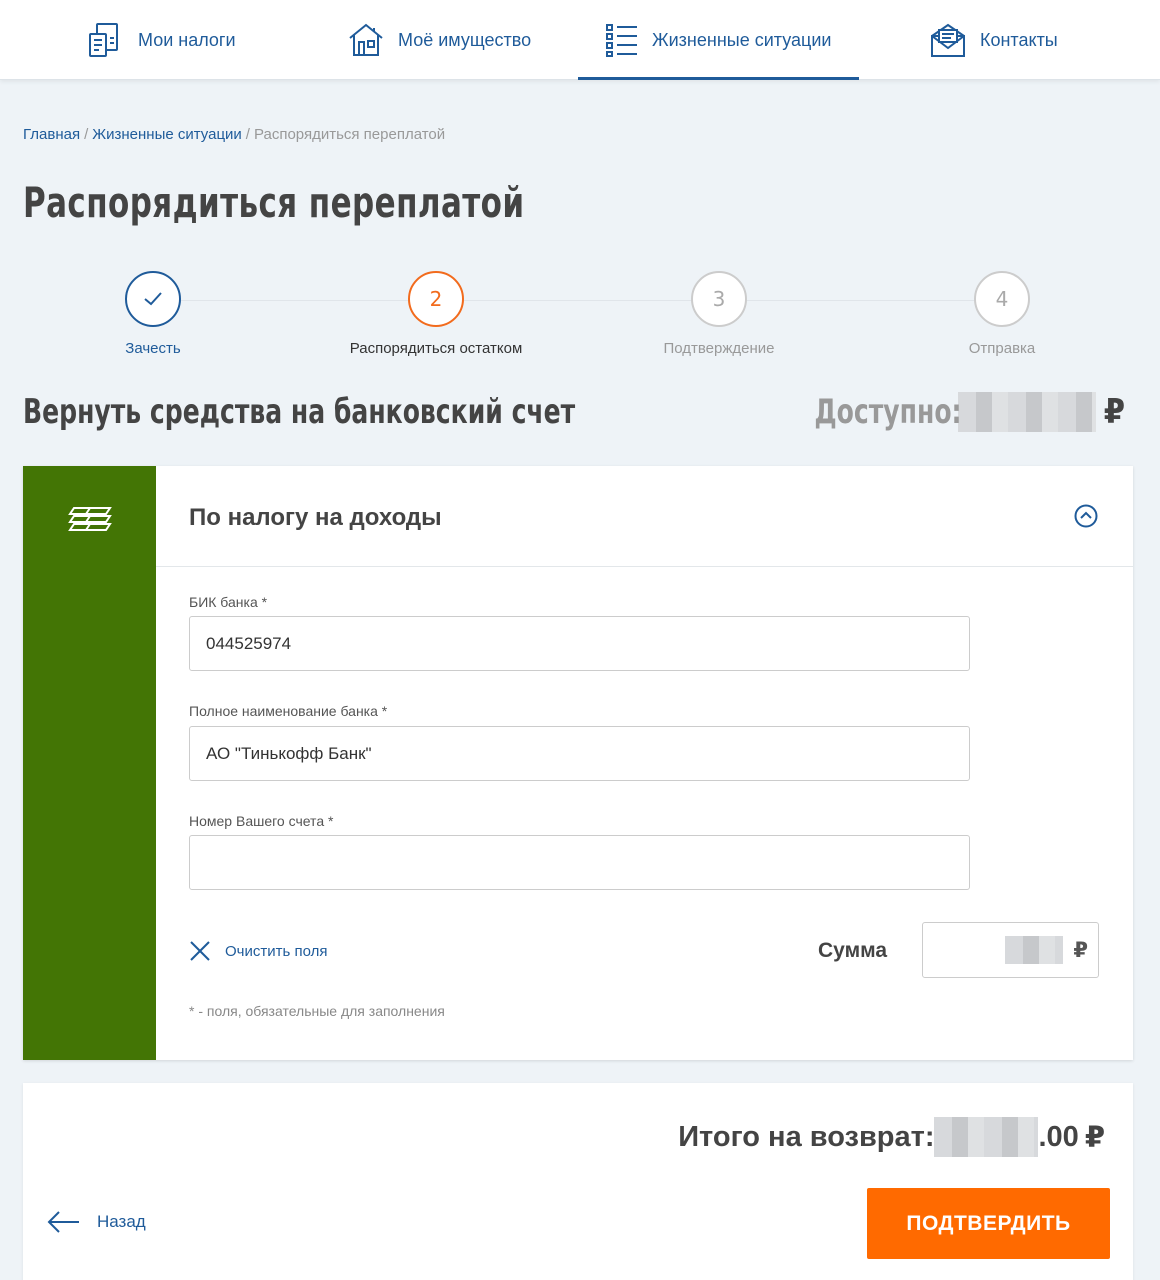  I want to click on nav-item-my-property: Моё имущество, so click(439, 40).